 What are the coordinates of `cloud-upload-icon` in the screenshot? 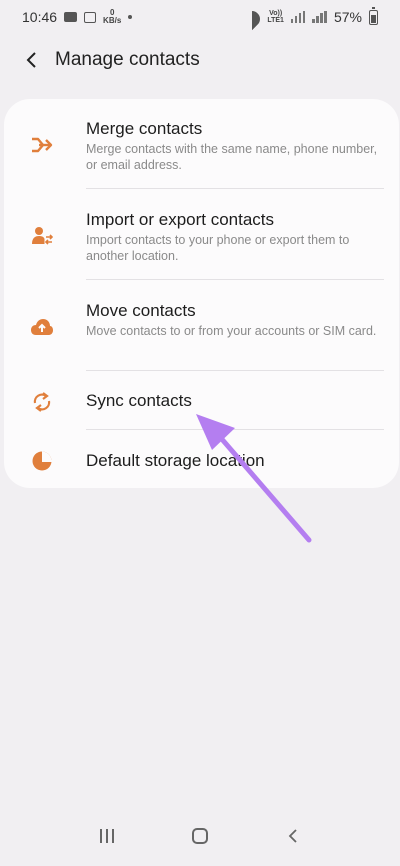 It's located at (42, 327).